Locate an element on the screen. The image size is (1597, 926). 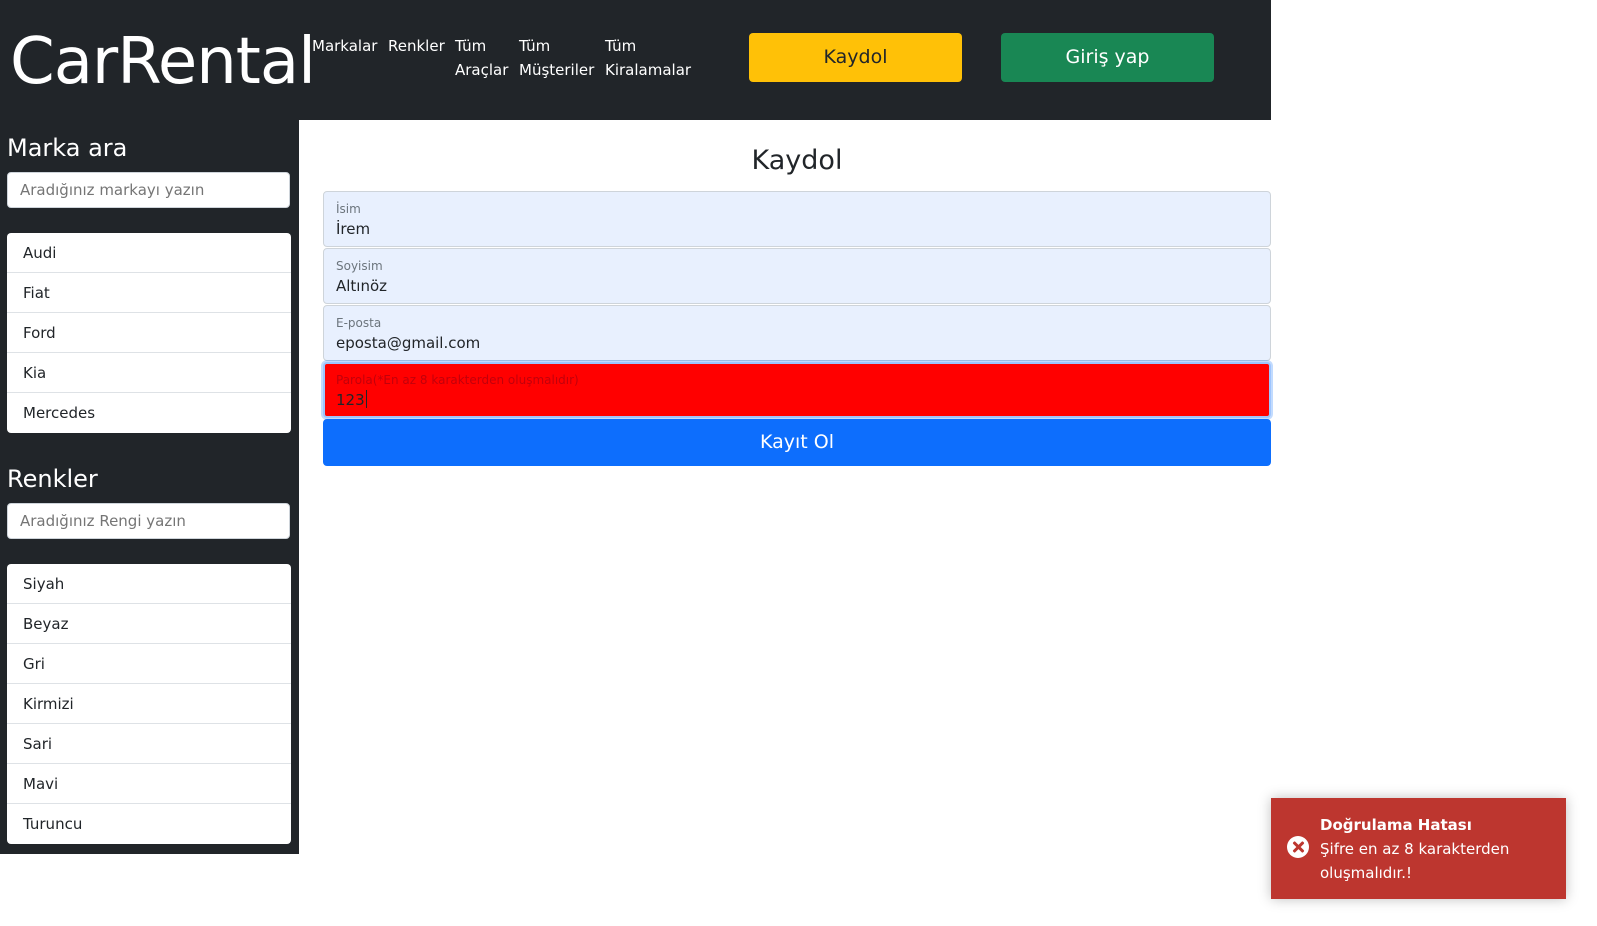
nav-label: Markalar is located at coordinates (345, 46).